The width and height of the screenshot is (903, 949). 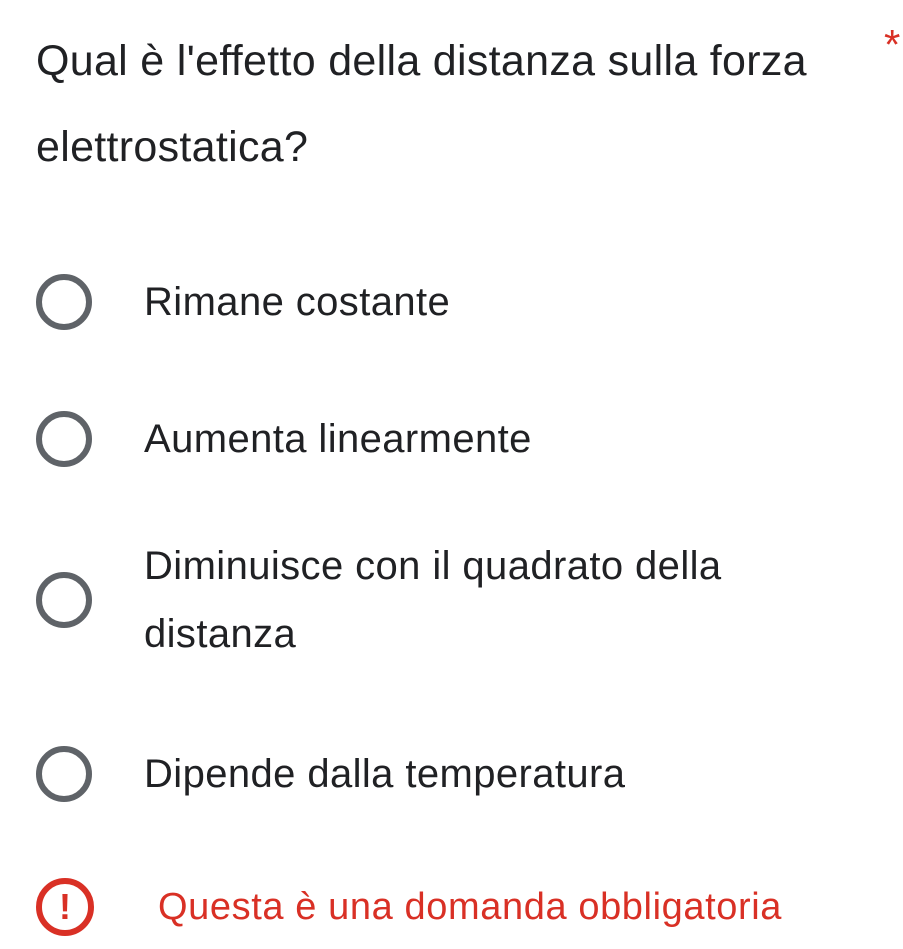 I want to click on option-rimane-costante: Rimane costante, so click(x=445, y=302).